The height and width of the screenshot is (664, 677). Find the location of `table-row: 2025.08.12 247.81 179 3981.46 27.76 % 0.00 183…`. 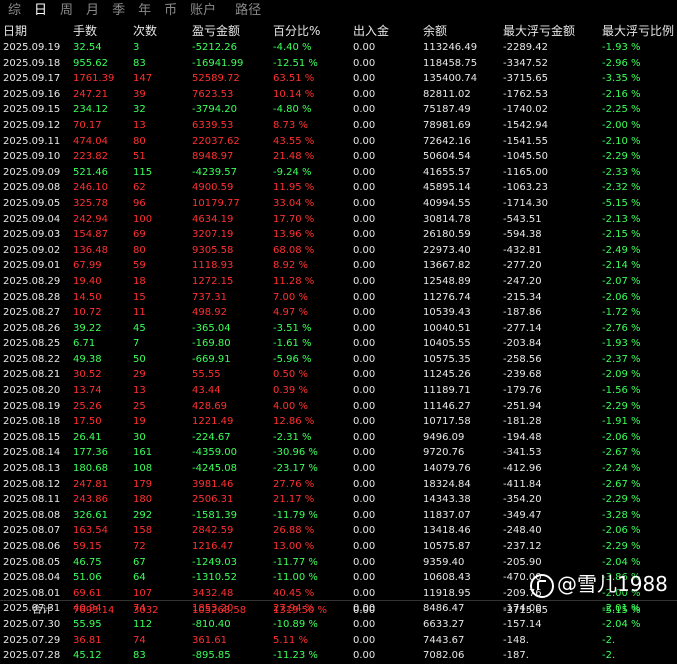

table-row: 2025.08.12 247.81 179 3981.46 27.76 % 0.00 183… is located at coordinates (338, 485).